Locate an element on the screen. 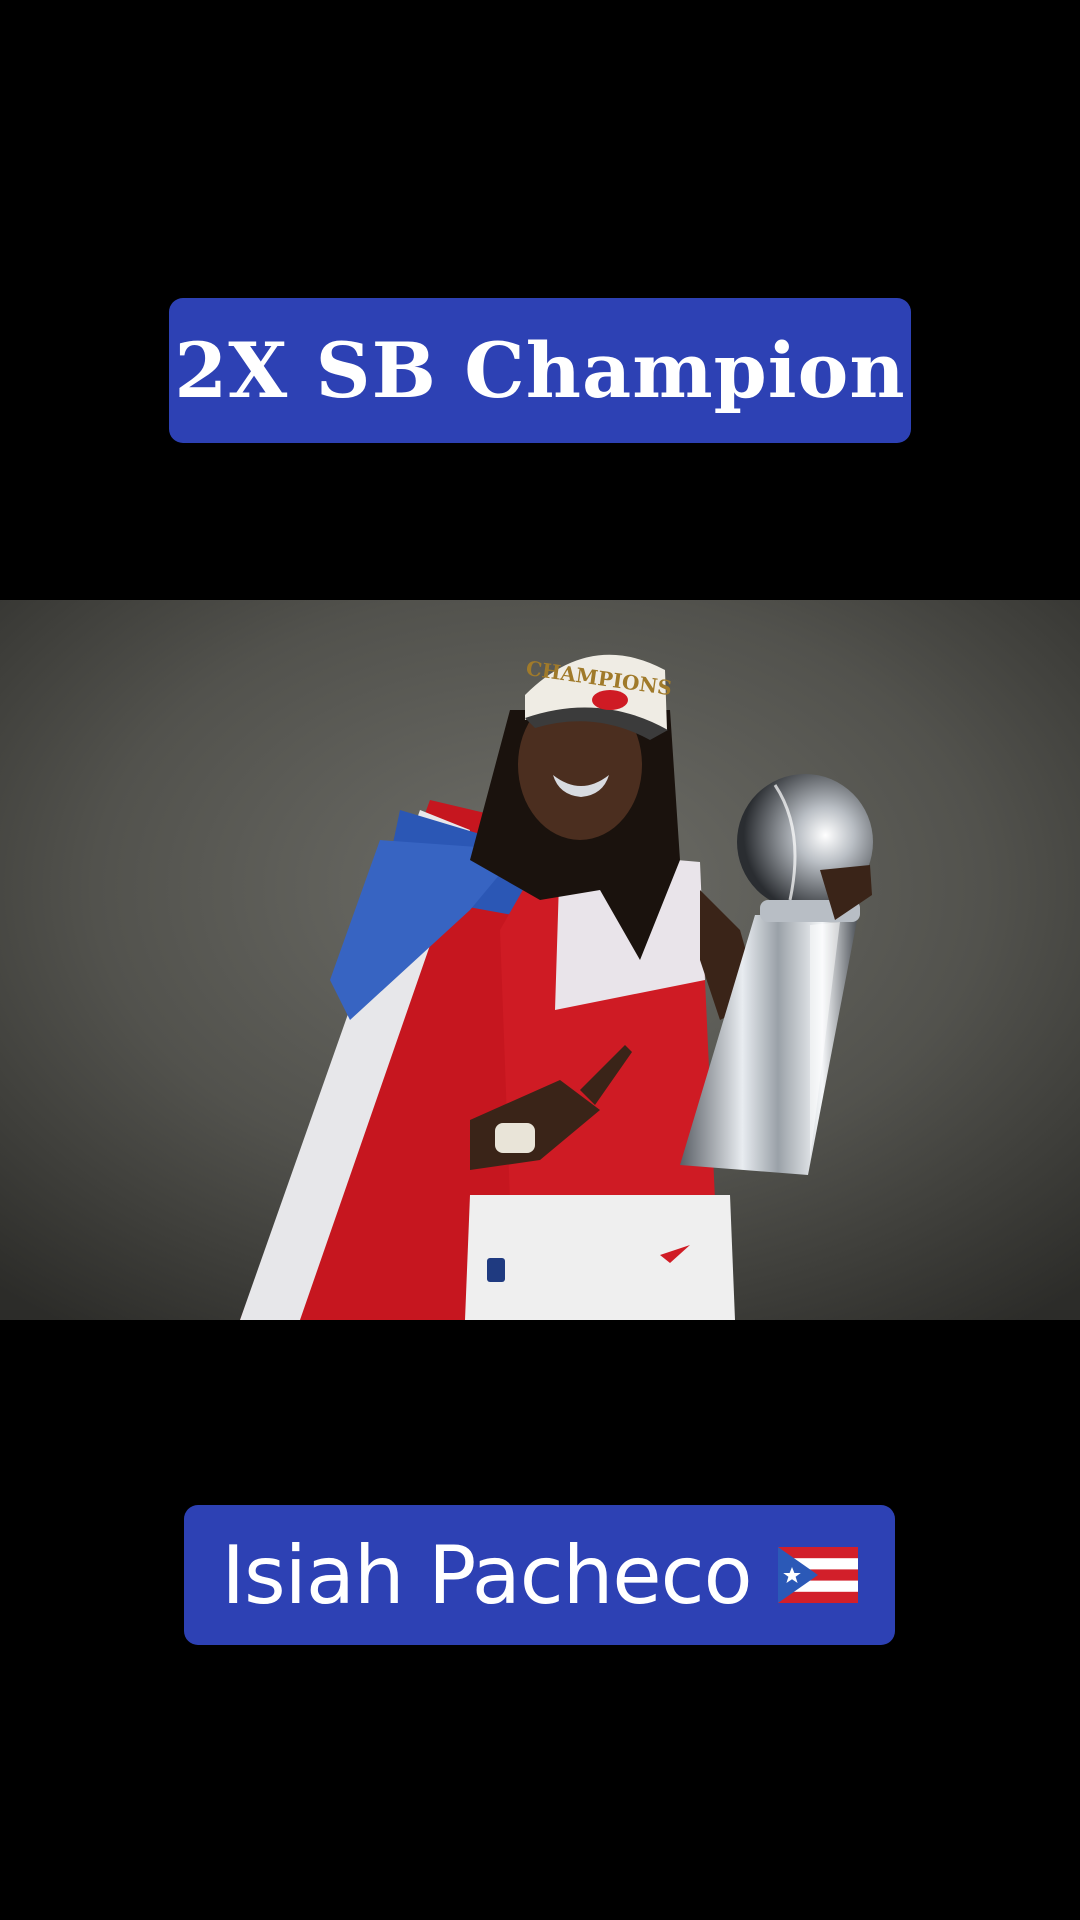 This screenshot has width=1080, height=1920. name-banner: Isiah Pacheco is located at coordinates (539, 1575).